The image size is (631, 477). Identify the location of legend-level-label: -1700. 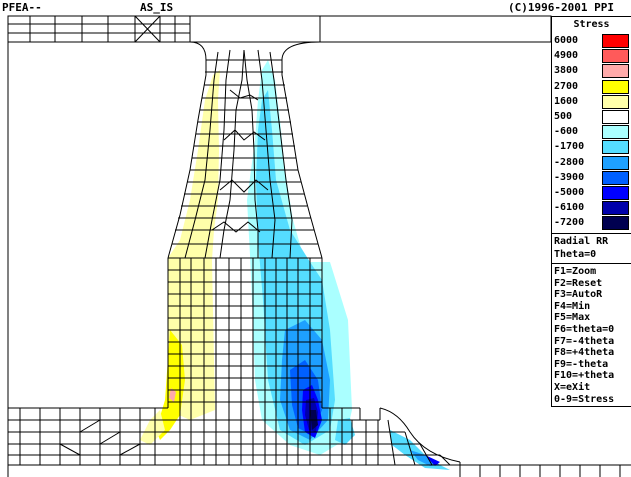
(569, 147).